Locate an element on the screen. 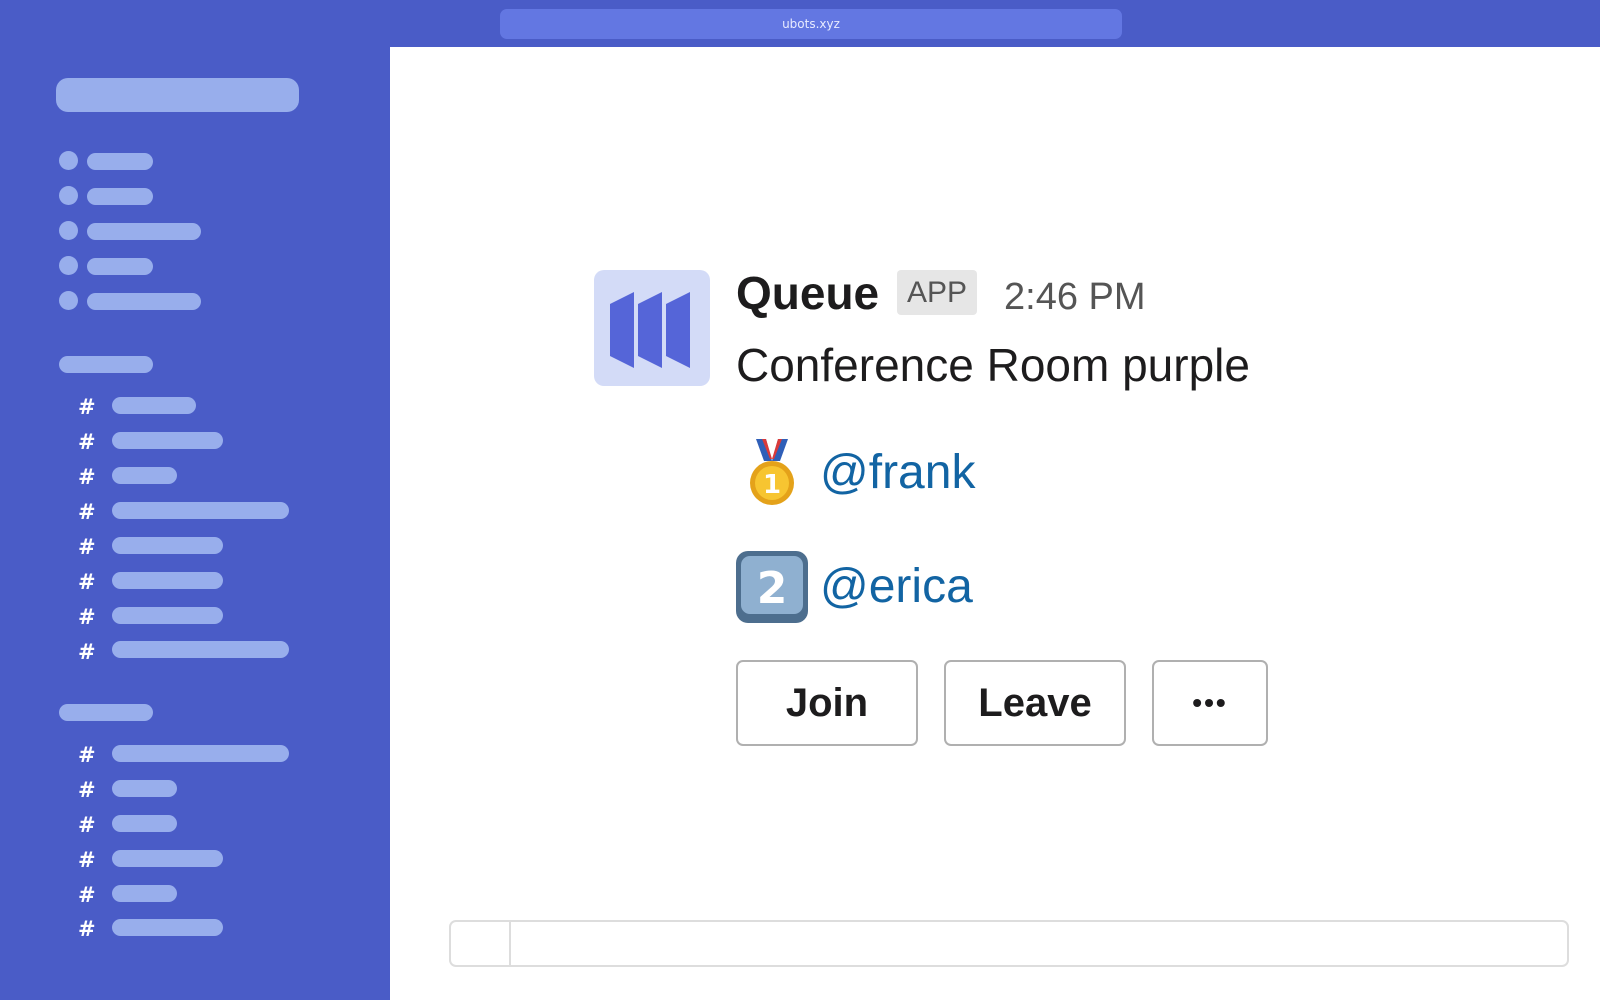  workspace-name-placeholder is located at coordinates (177, 95).